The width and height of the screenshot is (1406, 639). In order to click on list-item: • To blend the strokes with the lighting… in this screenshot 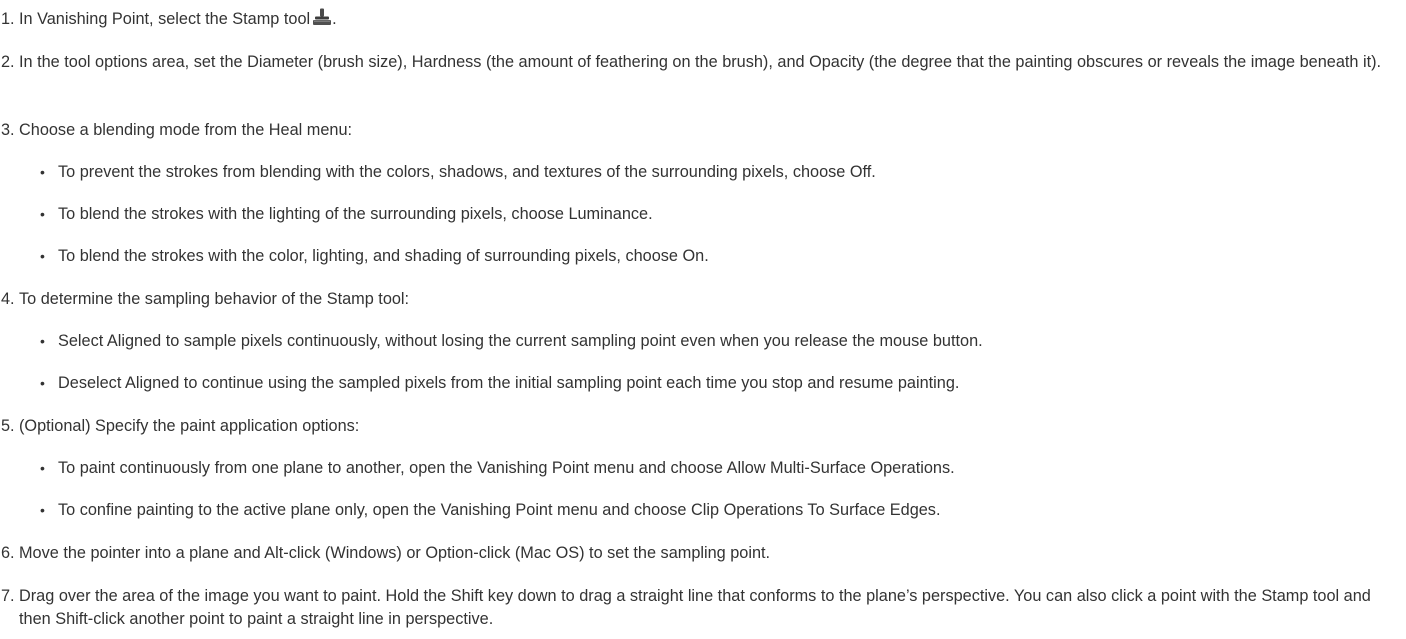, I will do `click(720, 214)`.